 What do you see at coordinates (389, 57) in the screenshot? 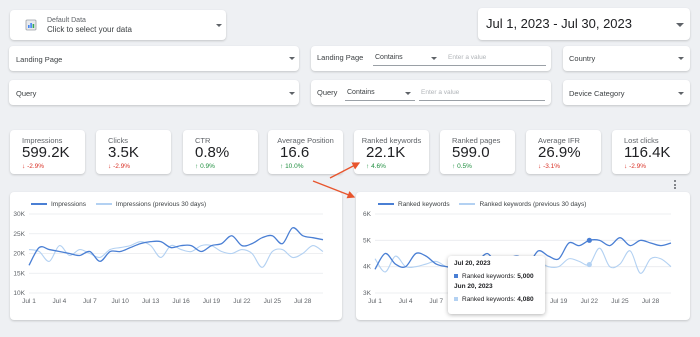
I see `landing-page-operator-value: Contains` at bounding box center [389, 57].